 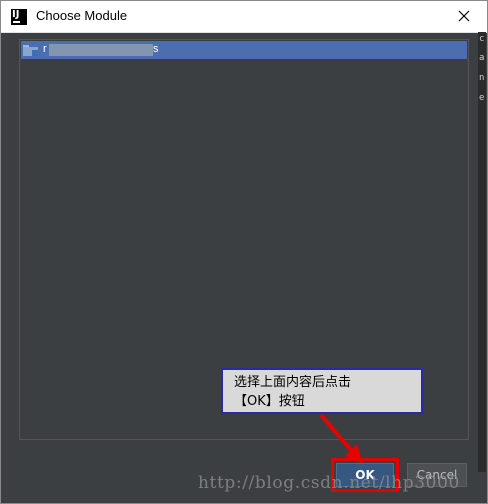 What do you see at coordinates (482, 58) in the screenshot?
I see `background-letter: a` at bounding box center [482, 58].